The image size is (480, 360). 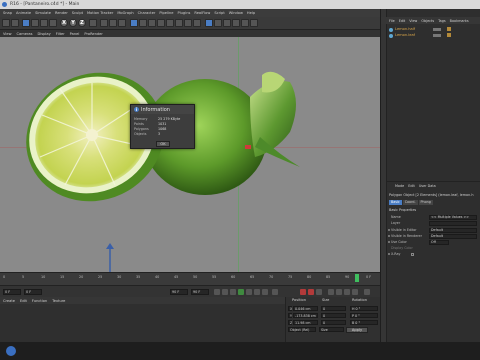 I want to click on live-selection-icon, so click(x=26, y=23).